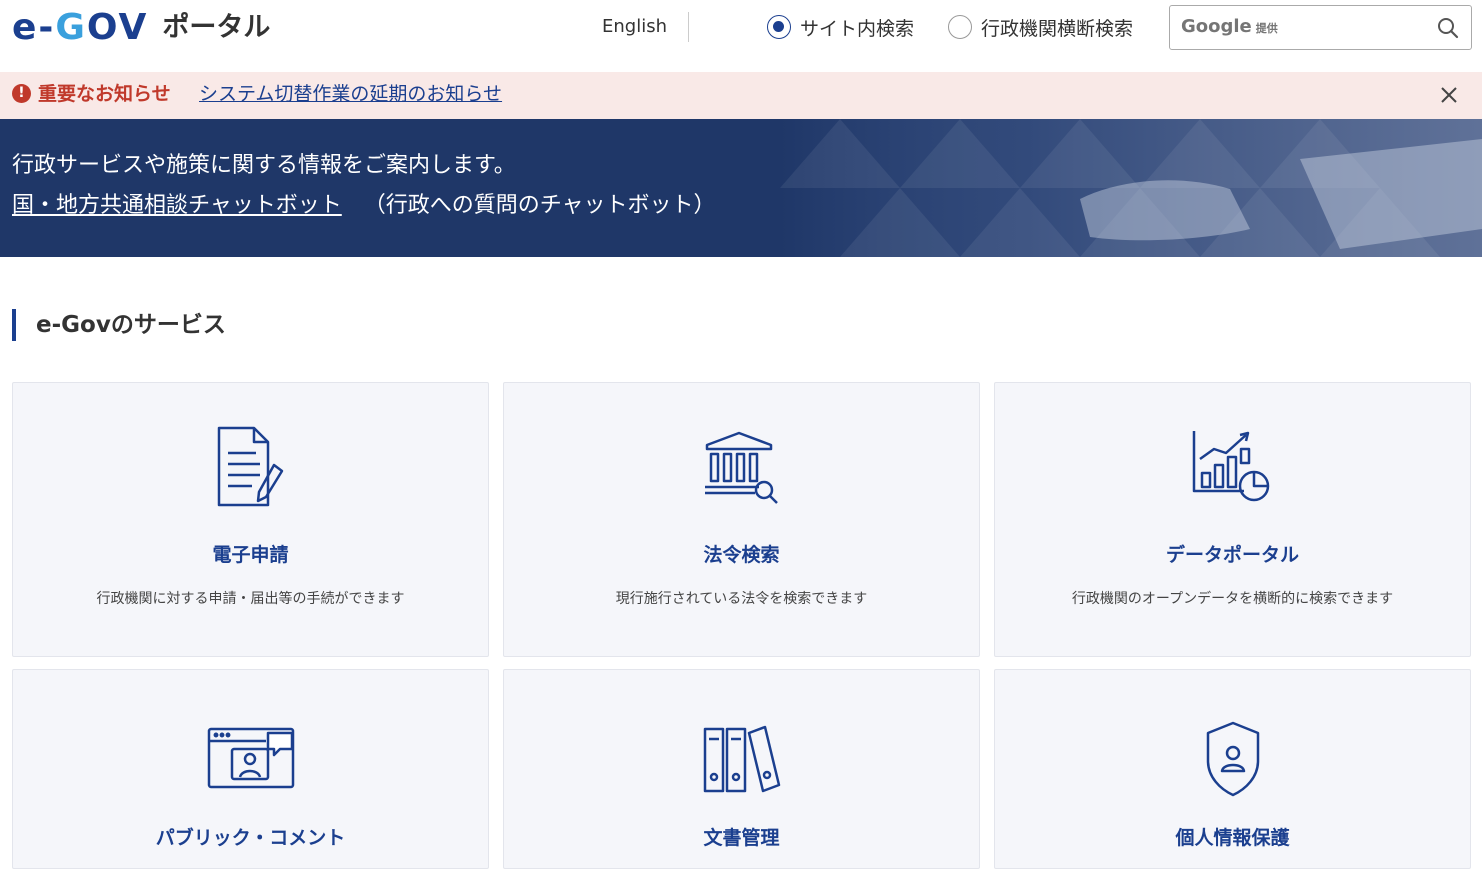  I want to click on radio-site-search-label: サイト内検索, so click(857, 27).